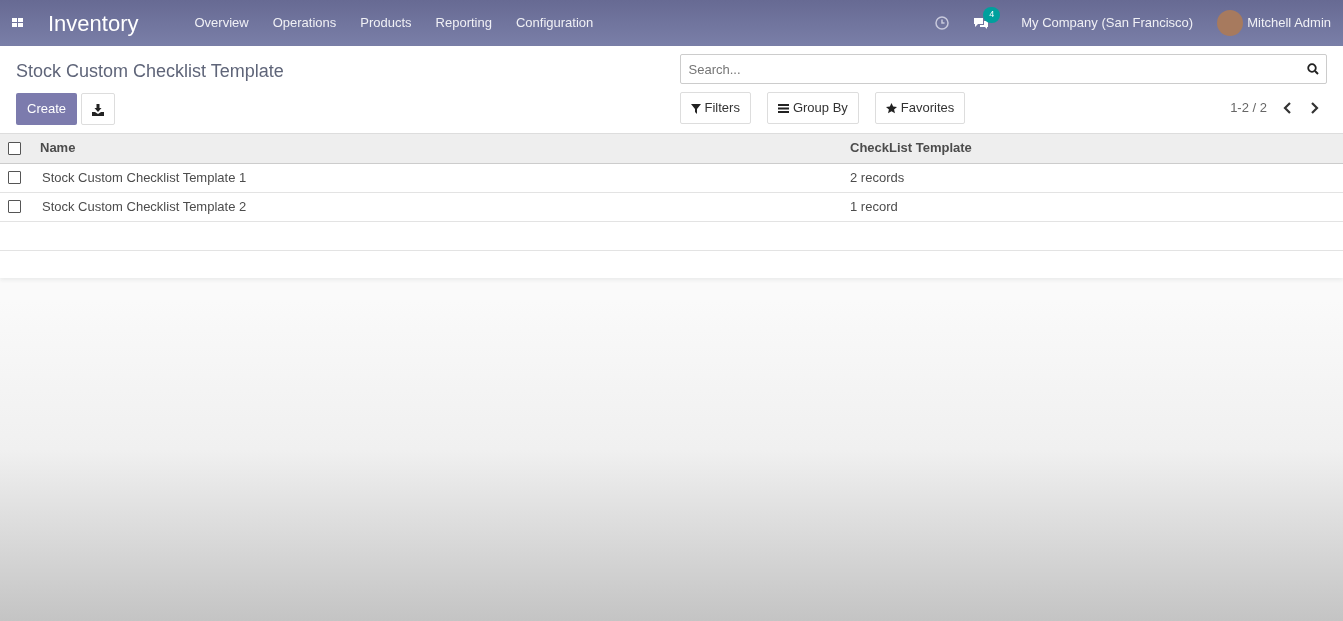 This screenshot has height=621, width=1343. Describe the element at coordinates (783, 109) in the screenshot. I see `list-icon` at that location.